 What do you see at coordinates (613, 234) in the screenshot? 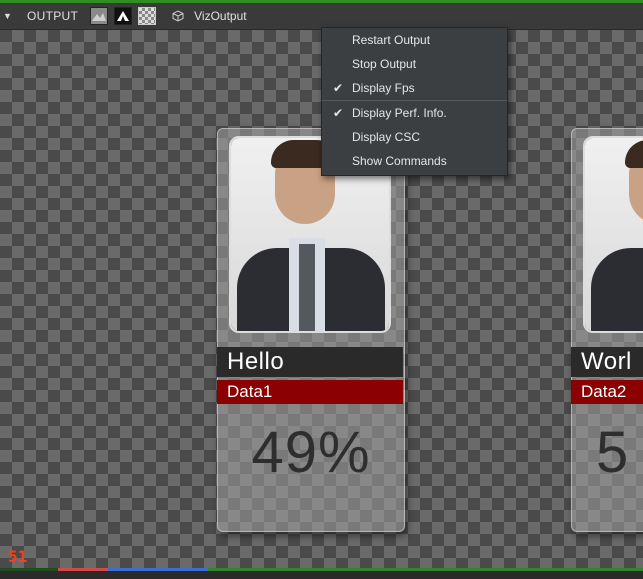
I see `card-photo` at bounding box center [613, 234].